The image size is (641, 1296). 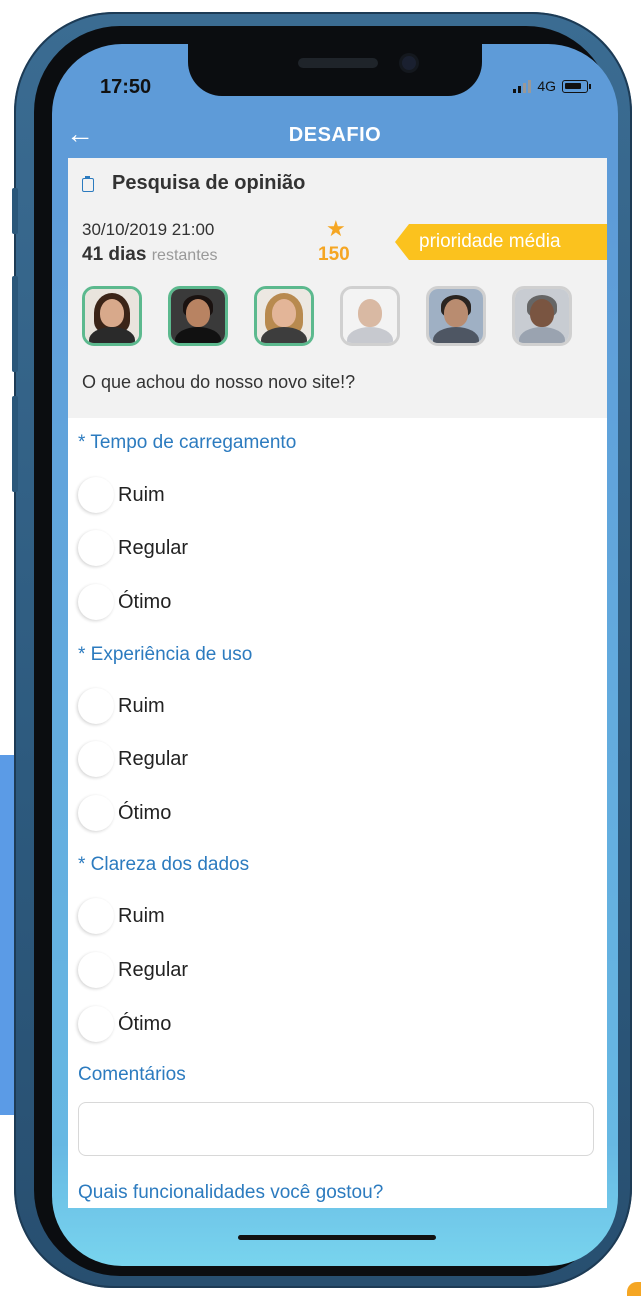 I want to click on notch, so click(x=335, y=70).